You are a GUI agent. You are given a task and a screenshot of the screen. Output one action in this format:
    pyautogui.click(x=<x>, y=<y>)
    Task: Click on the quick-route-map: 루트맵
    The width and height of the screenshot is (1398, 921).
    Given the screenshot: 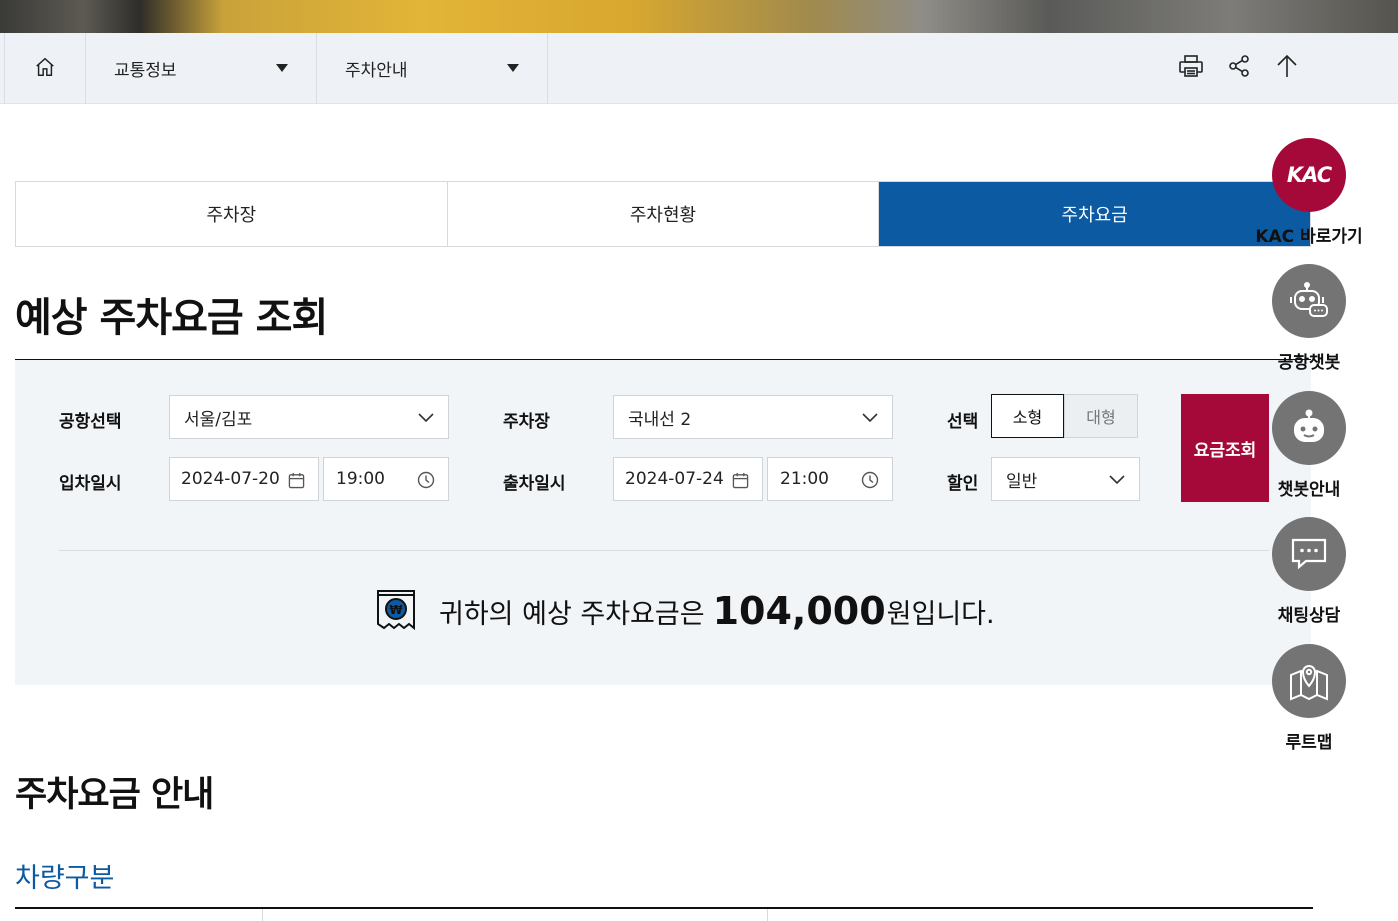 What is the action you would take?
    pyautogui.click(x=1309, y=698)
    